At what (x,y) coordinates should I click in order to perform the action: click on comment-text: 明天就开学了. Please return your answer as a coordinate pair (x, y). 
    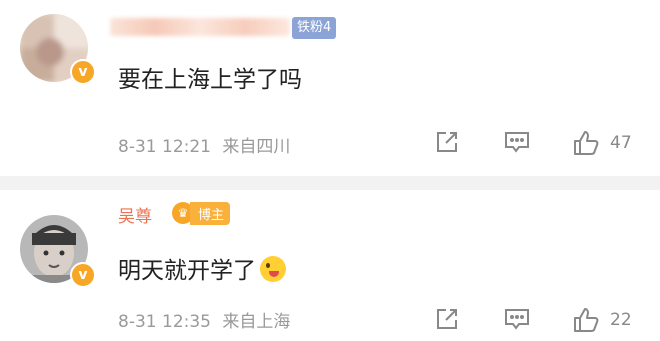
    Looking at the image, I should click on (187, 271).